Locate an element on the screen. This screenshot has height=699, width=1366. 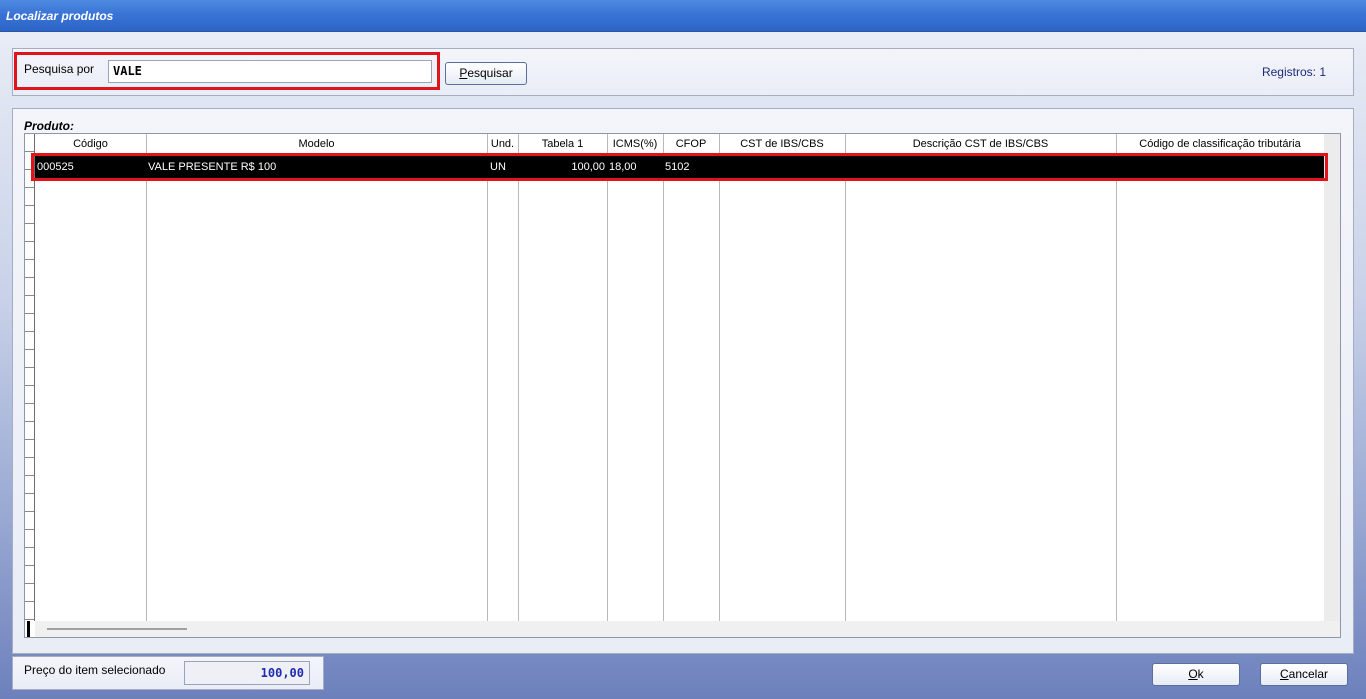
ok-button-label-rest: k is located at coordinates (1200, 674).